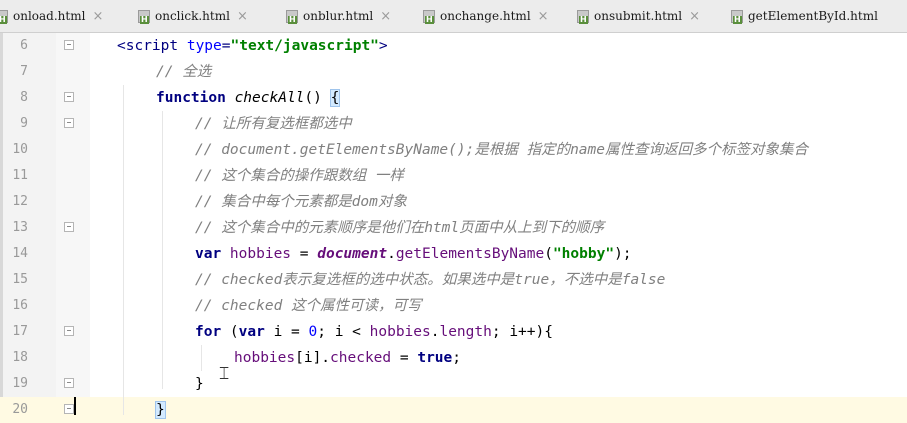 Image resolution: width=907 pixels, height=423 pixels. Describe the element at coordinates (20, 201) in the screenshot. I see `line-number: 12` at that location.